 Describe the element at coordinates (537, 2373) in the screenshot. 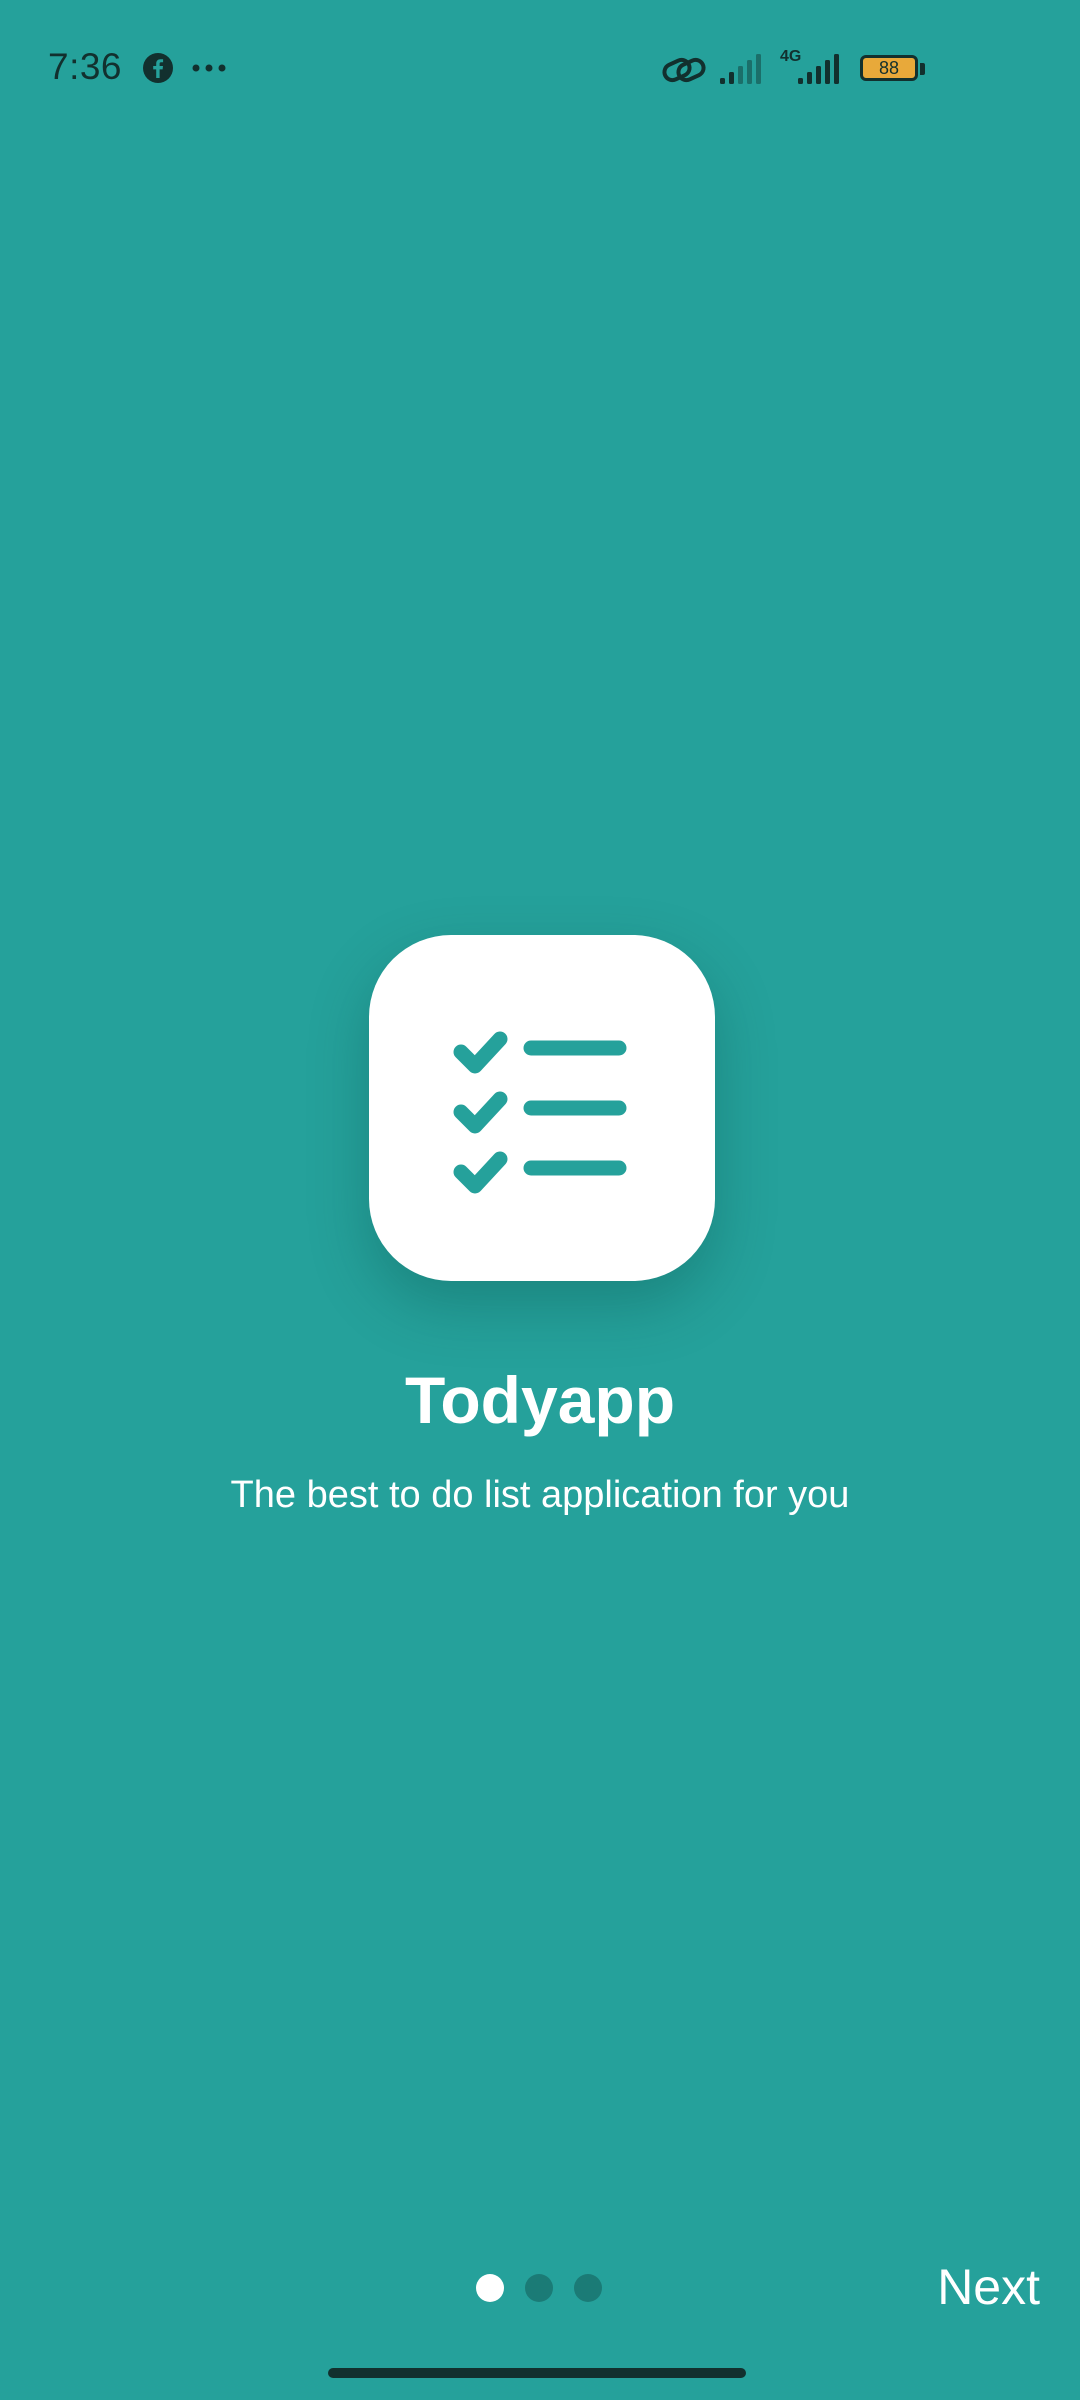

I see `home-indicator` at that location.